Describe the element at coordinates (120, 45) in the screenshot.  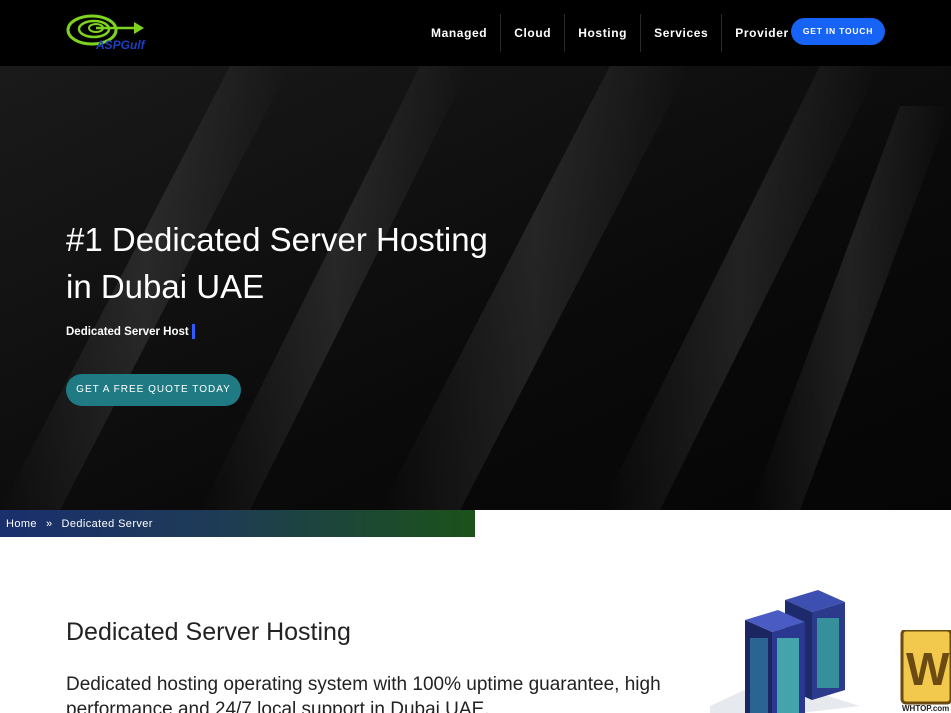
I see `logo-text: ASPGulf` at that location.